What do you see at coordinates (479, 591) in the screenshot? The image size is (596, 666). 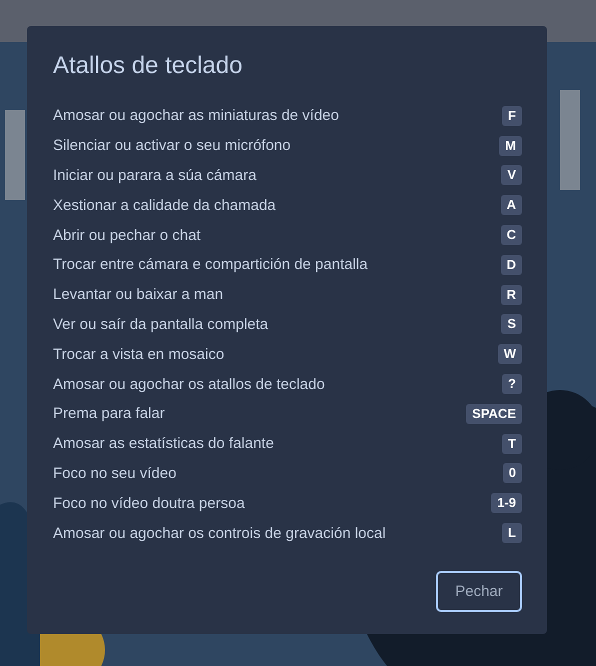 I see `close-button: Pechar` at bounding box center [479, 591].